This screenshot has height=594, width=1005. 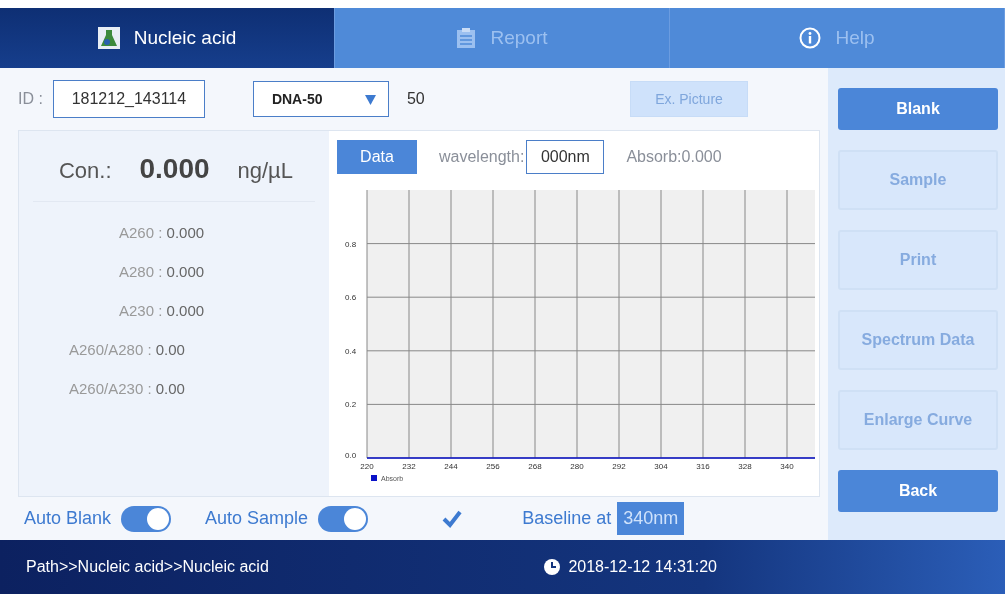 I want to click on side-button: Blank, so click(x=918, y=109).